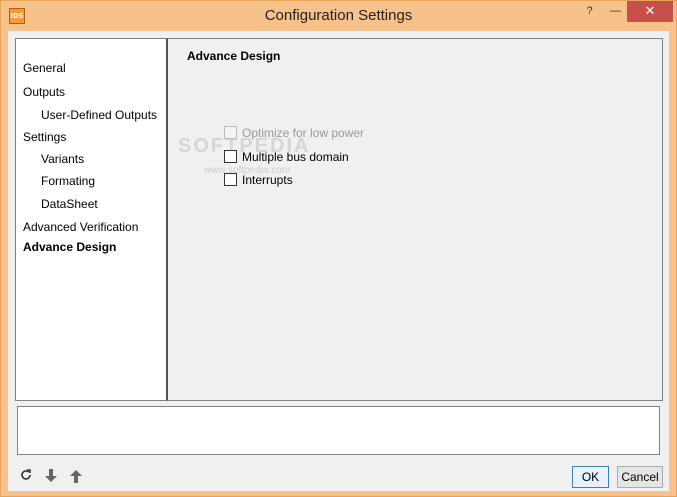  What do you see at coordinates (615, 11) in the screenshot?
I see `minimize-button: —` at bounding box center [615, 11].